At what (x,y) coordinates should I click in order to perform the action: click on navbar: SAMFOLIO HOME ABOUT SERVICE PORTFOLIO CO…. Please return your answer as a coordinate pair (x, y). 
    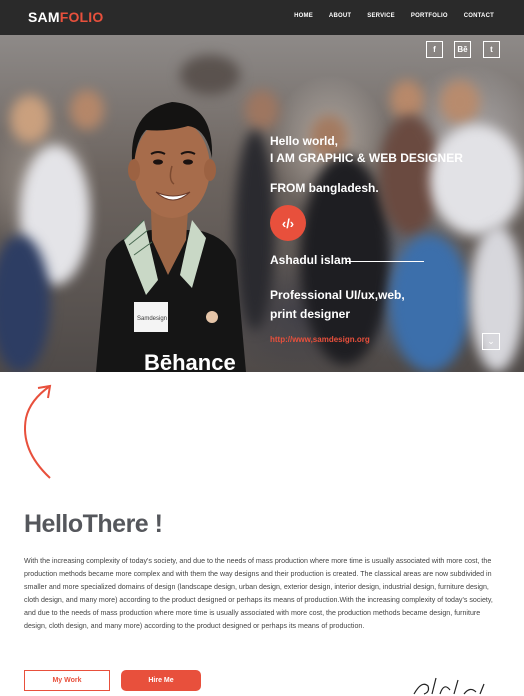
    Looking at the image, I should click on (262, 17).